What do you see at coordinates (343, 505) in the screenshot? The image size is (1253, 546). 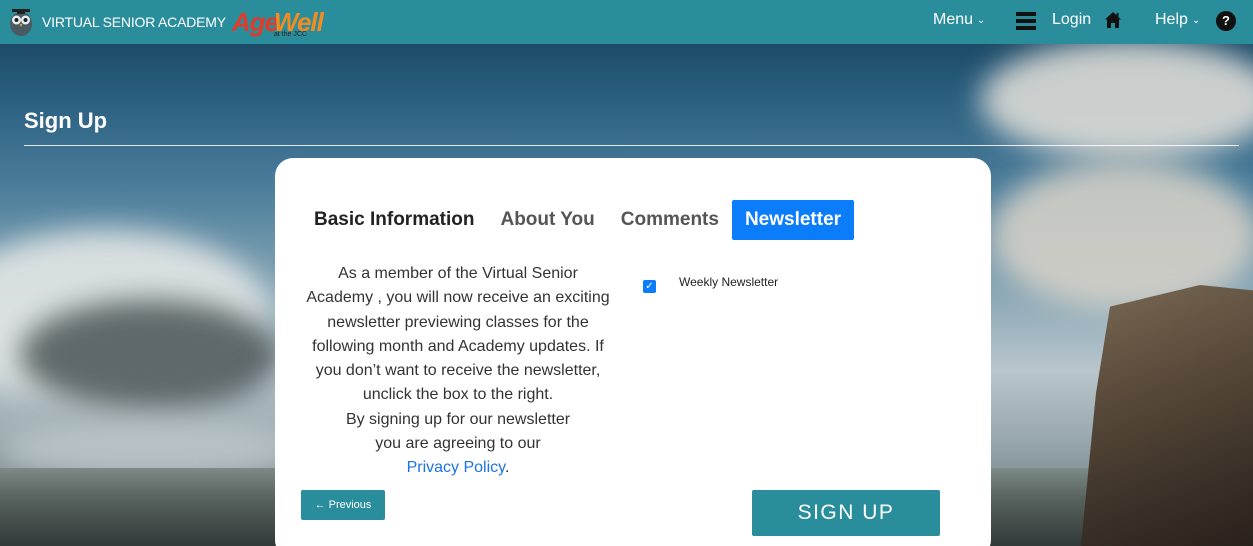 I see `previous-button: ← Previous` at bounding box center [343, 505].